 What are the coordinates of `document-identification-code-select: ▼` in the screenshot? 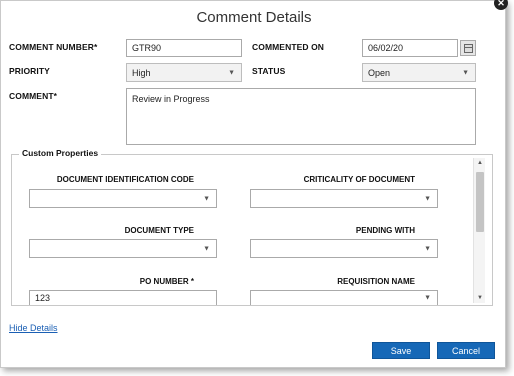 It's located at (123, 198).